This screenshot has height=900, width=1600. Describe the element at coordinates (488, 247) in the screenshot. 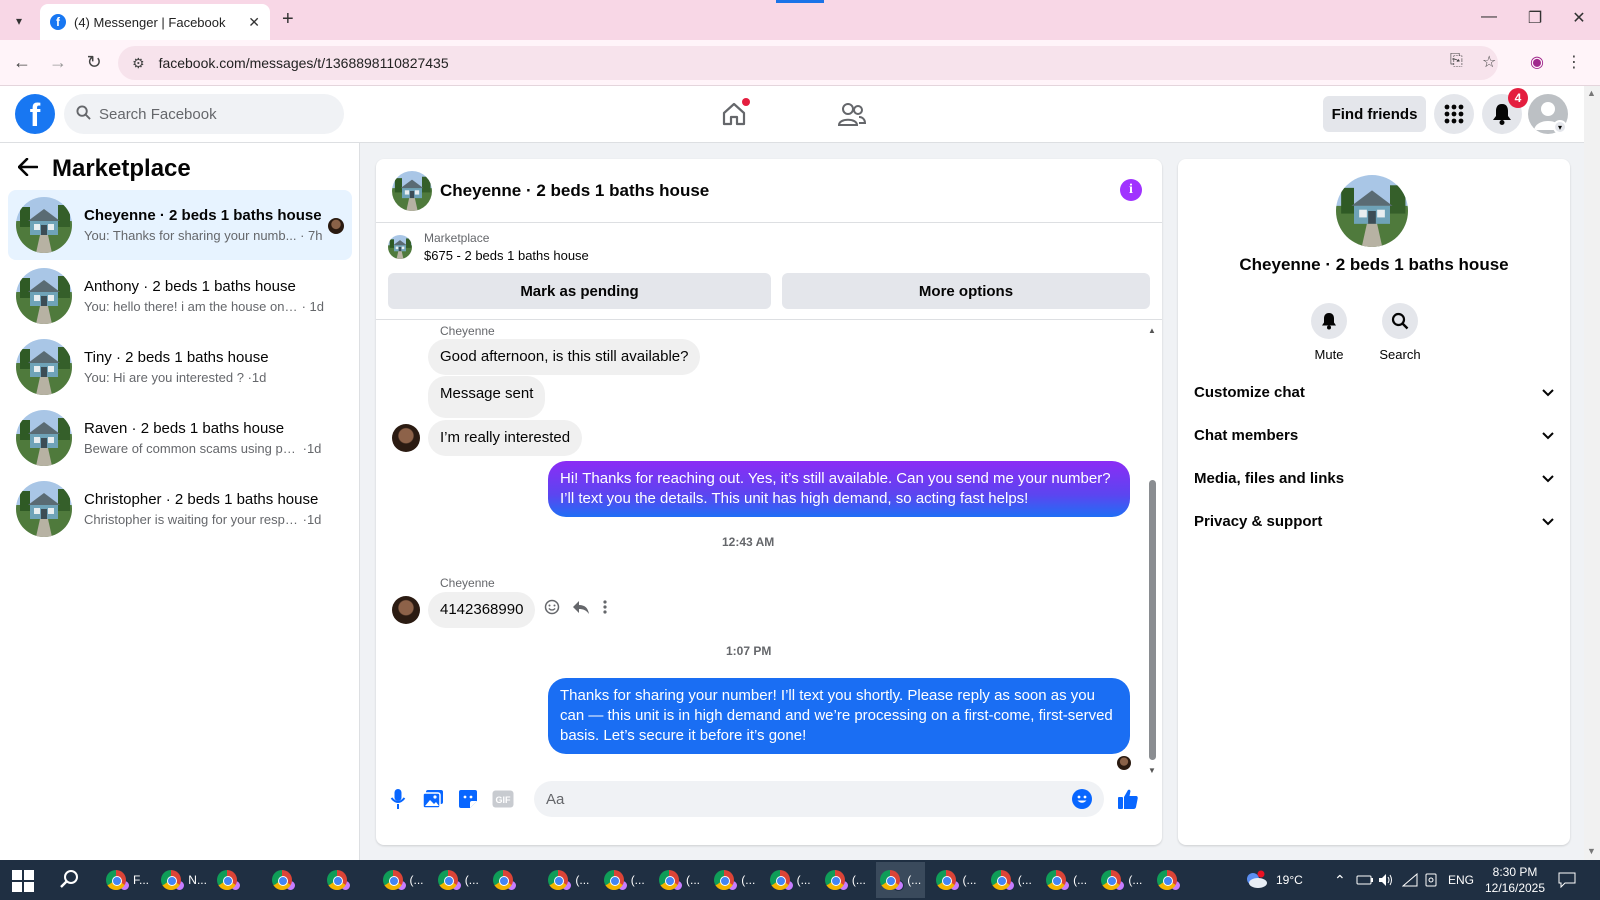

I see `listing-summary: Marketplace $675 - 2 beds 1 baths house` at that location.